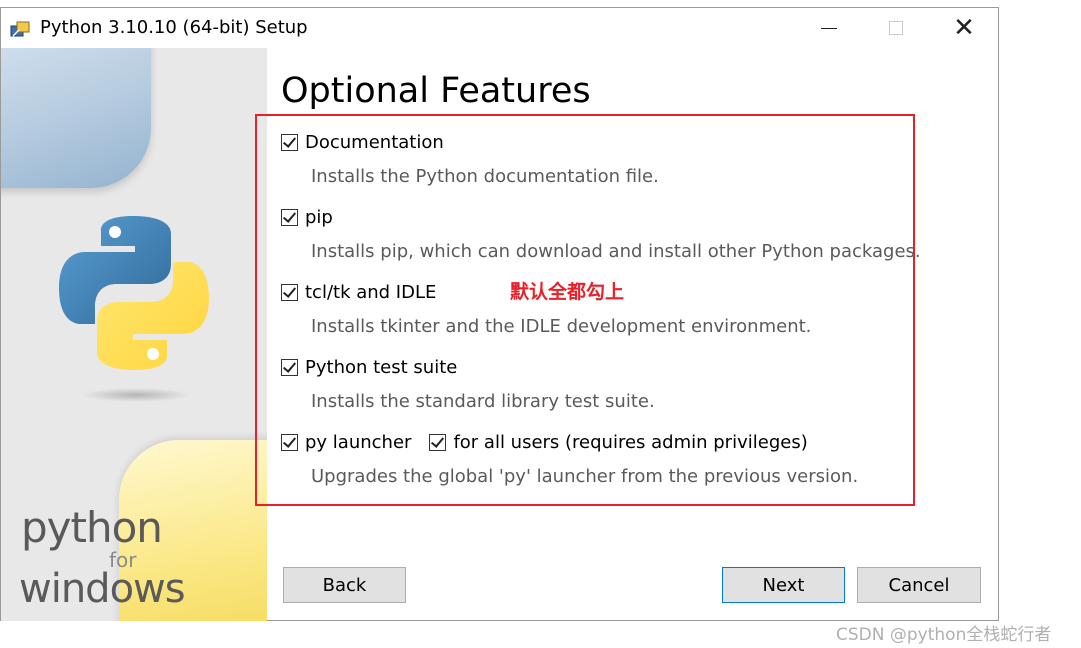  What do you see at coordinates (92, 527) in the screenshot?
I see `brand-python-text: python` at bounding box center [92, 527].